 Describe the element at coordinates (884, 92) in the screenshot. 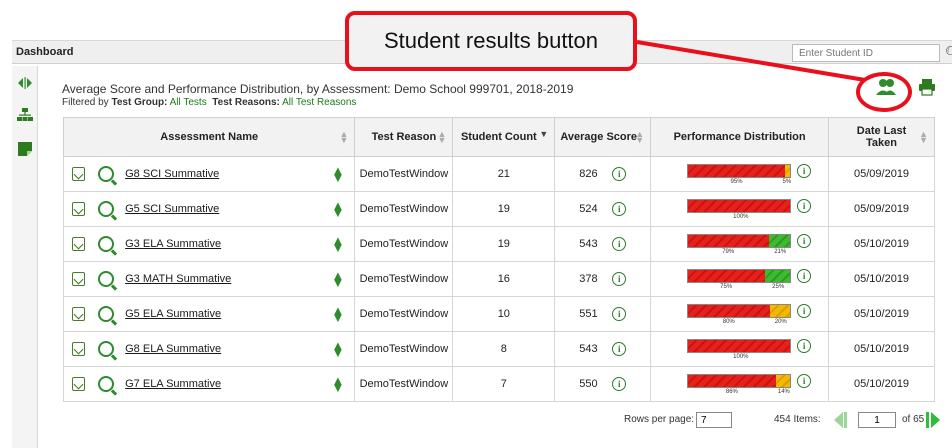

I see `callout-ring` at that location.